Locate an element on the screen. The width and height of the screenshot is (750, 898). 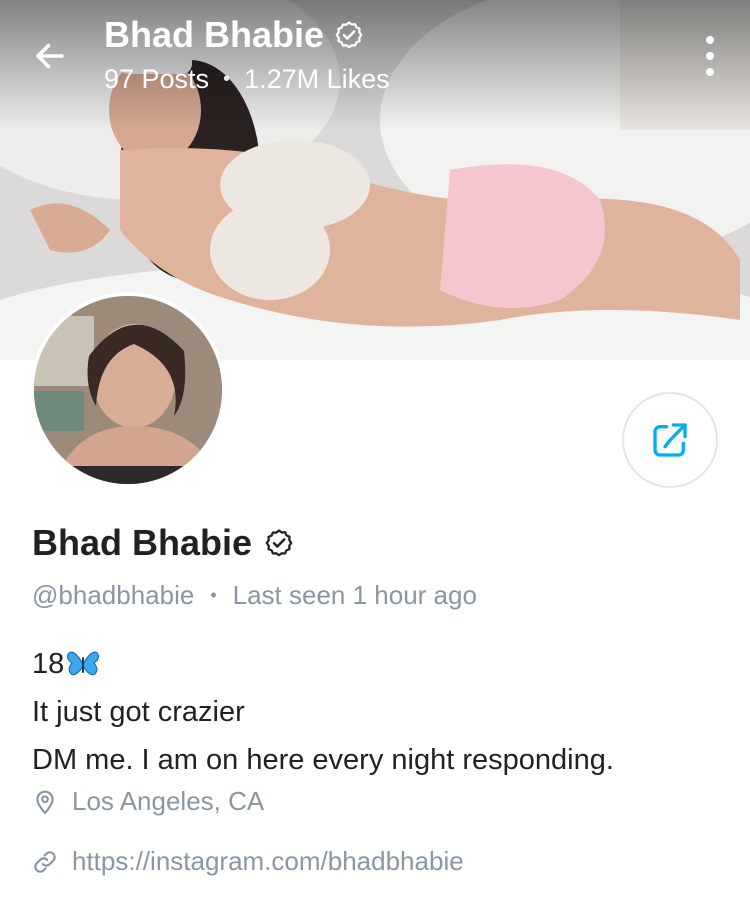
more-vertical-icon is located at coordinates (710, 40).